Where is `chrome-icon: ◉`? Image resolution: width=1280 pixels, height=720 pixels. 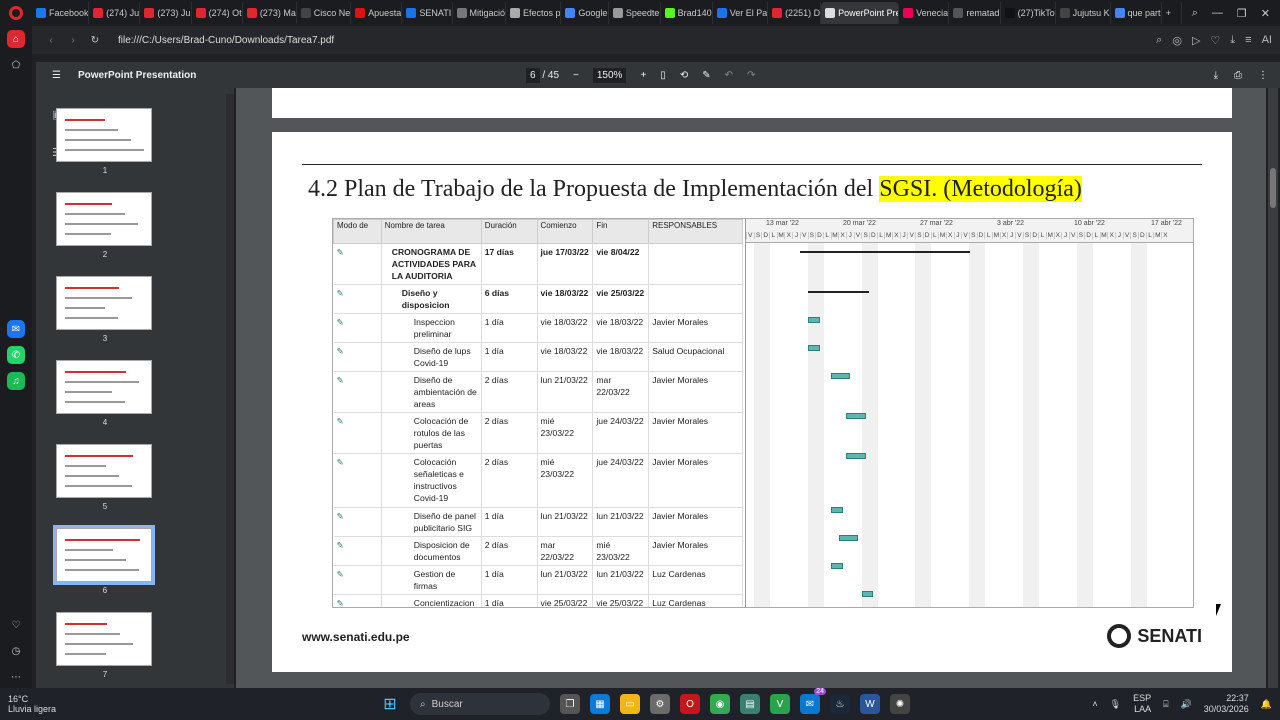 chrome-icon: ◉ is located at coordinates (720, 704).